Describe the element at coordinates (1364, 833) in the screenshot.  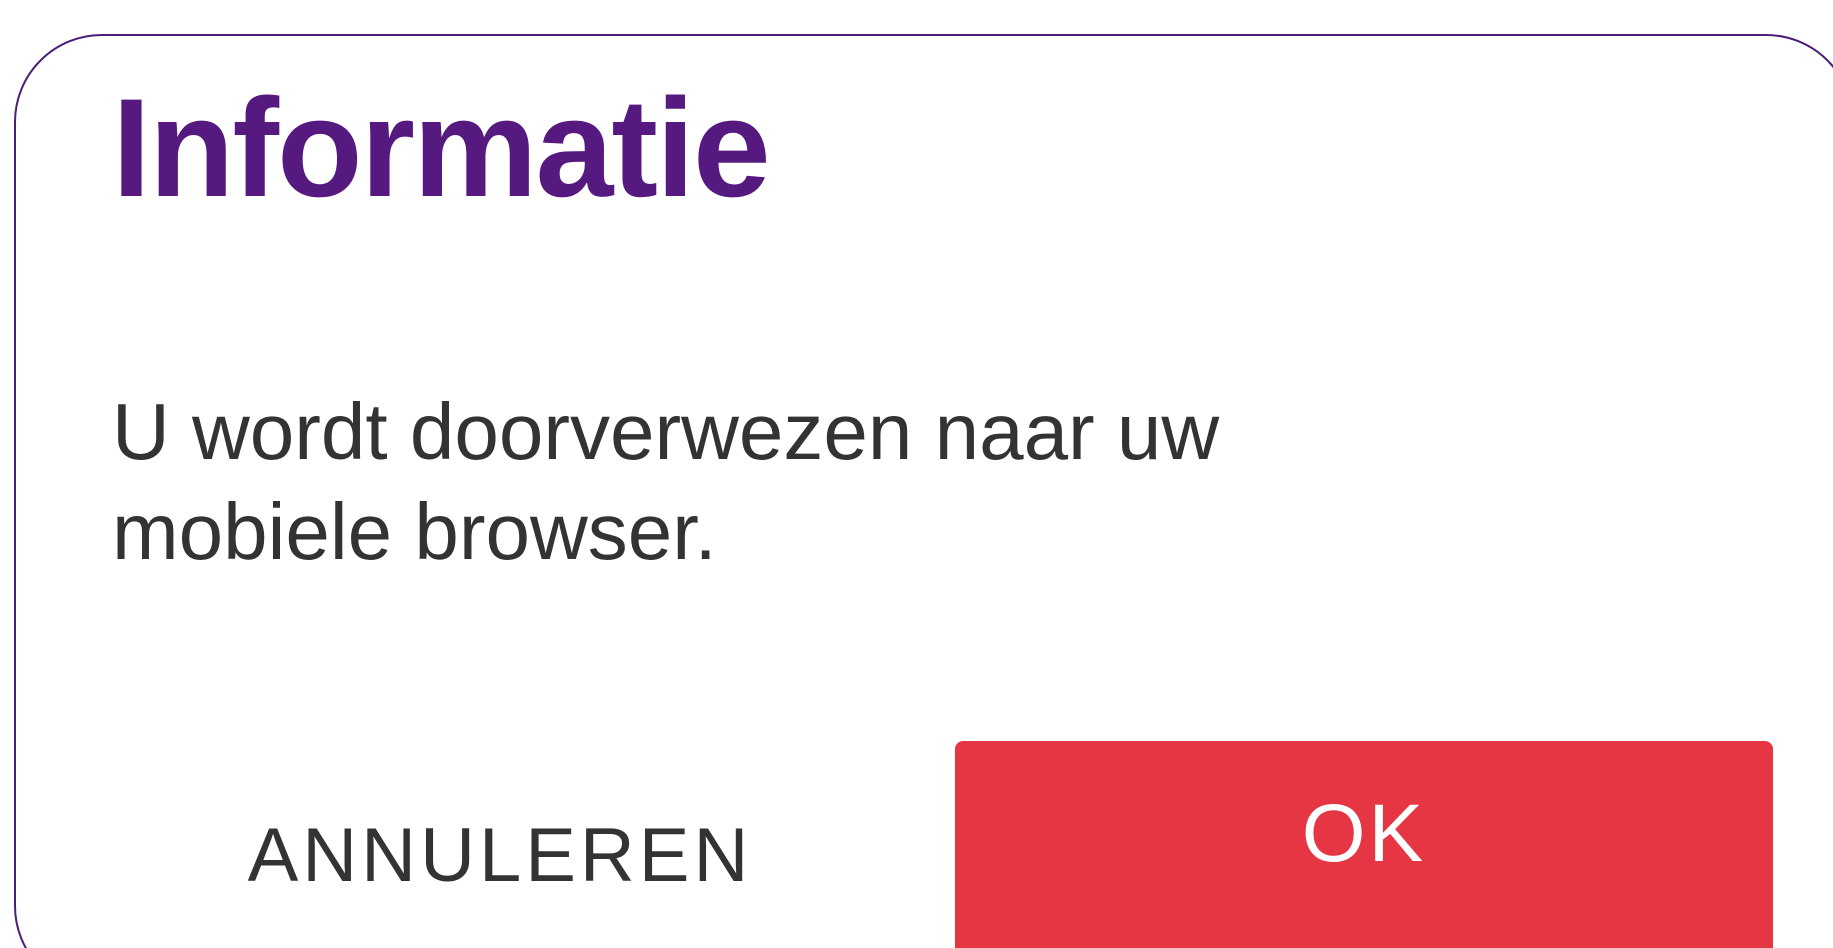
I see `ok-button-label: OK` at that location.